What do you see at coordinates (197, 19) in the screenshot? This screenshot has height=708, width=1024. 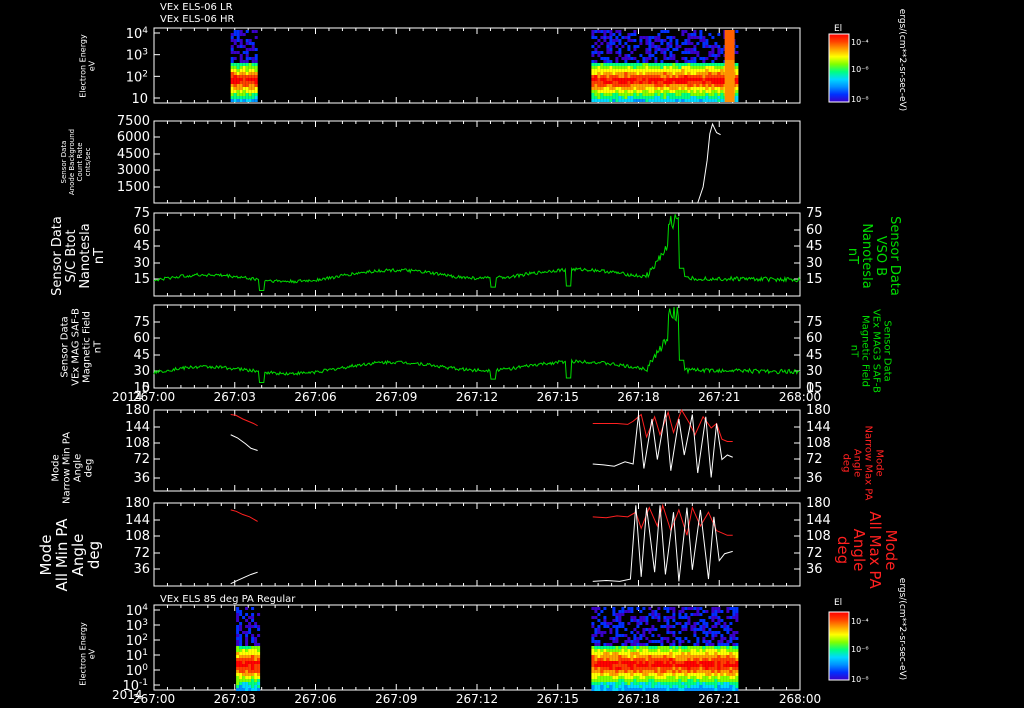 I see `title-top-line2: VEx ELS-06 HR` at bounding box center [197, 19].